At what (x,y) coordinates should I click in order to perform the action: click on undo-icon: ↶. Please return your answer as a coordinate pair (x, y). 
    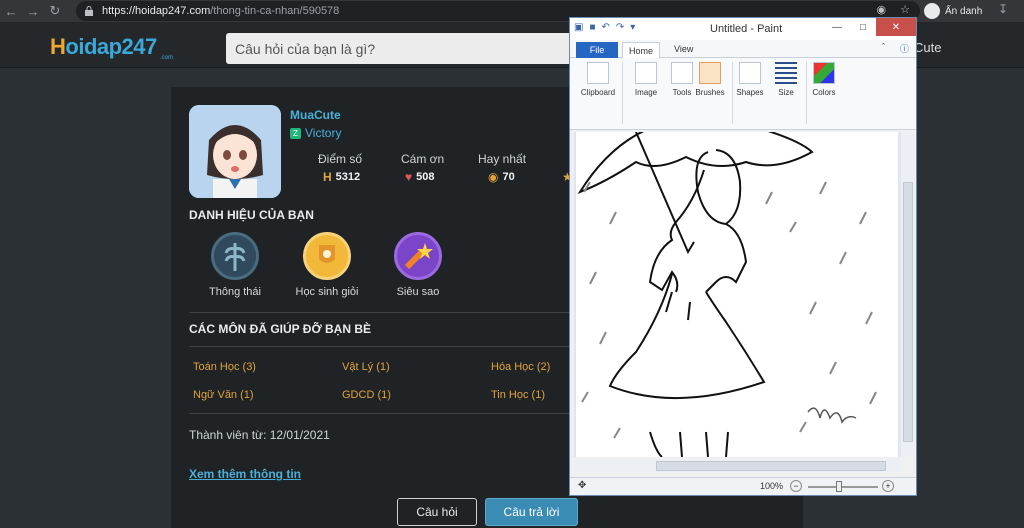
    Looking at the image, I should click on (606, 27).